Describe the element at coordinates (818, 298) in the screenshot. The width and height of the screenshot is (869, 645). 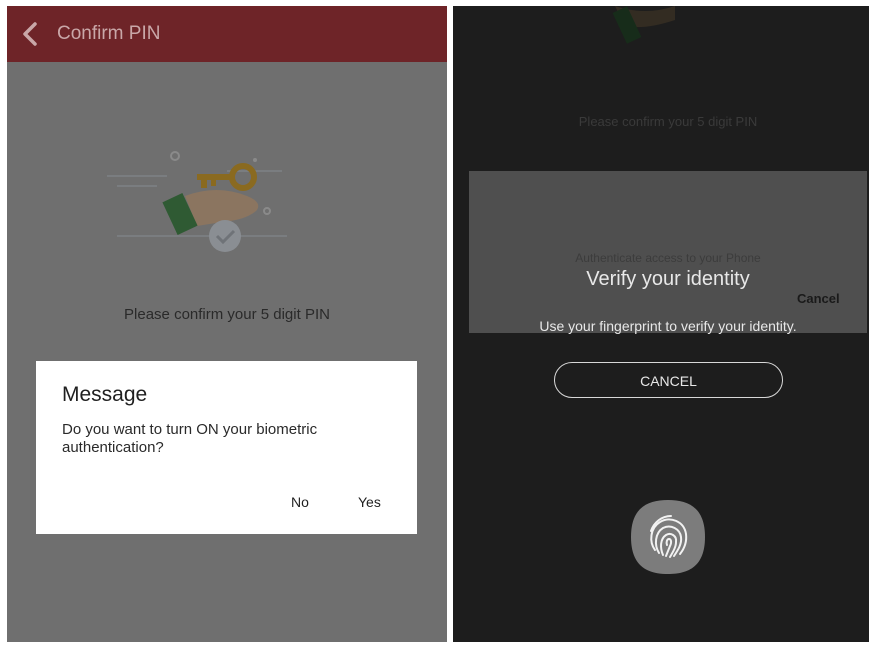
I see `sheet-cancel-link: Cancel` at that location.